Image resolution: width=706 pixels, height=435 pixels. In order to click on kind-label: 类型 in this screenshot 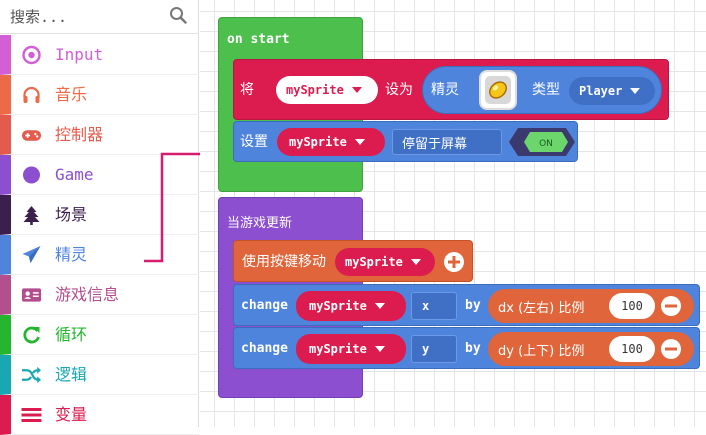, I will do `click(546, 90)`.